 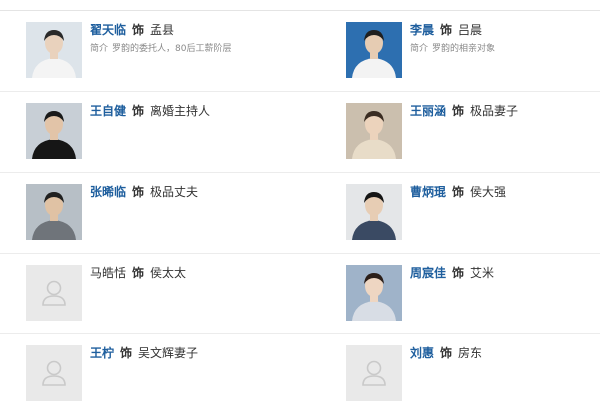 What do you see at coordinates (473, 215) in the screenshot?
I see `cast-member-card: 曹炳琨饰侯大强` at bounding box center [473, 215].